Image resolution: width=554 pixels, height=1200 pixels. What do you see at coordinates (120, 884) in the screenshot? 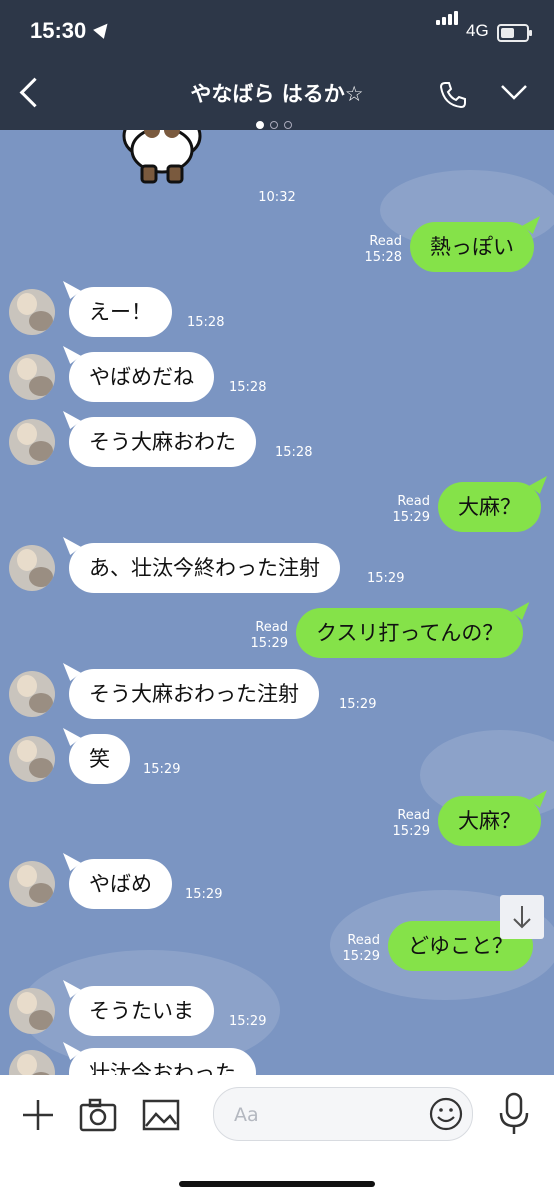
I see `incoming-message-bubble: やばめ` at bounding box center [120, 884].